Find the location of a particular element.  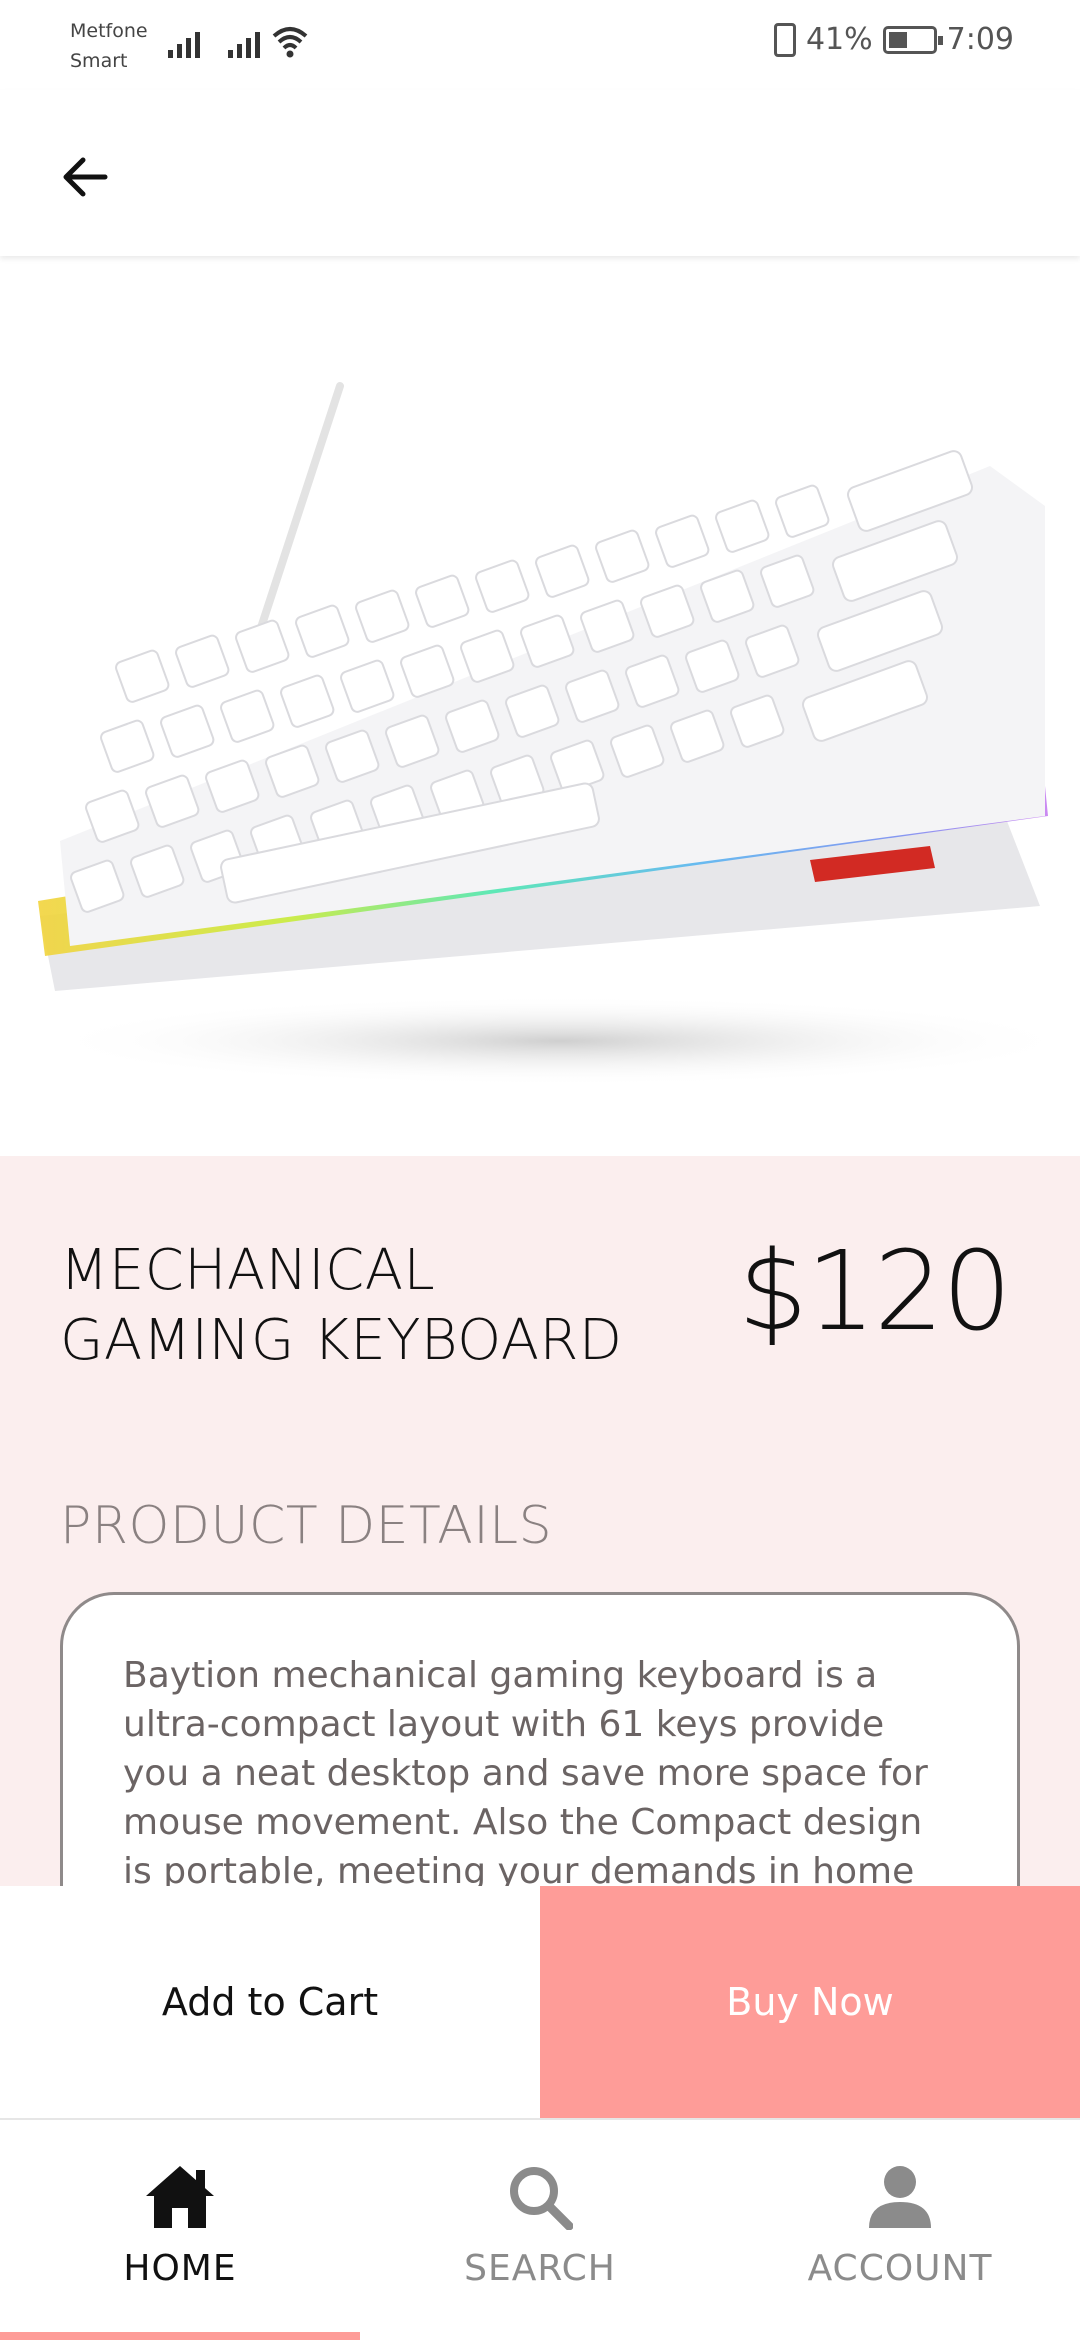

bottom-nav: HOME SEARCH ACCOUNT is located at coordinates (540, 2229).